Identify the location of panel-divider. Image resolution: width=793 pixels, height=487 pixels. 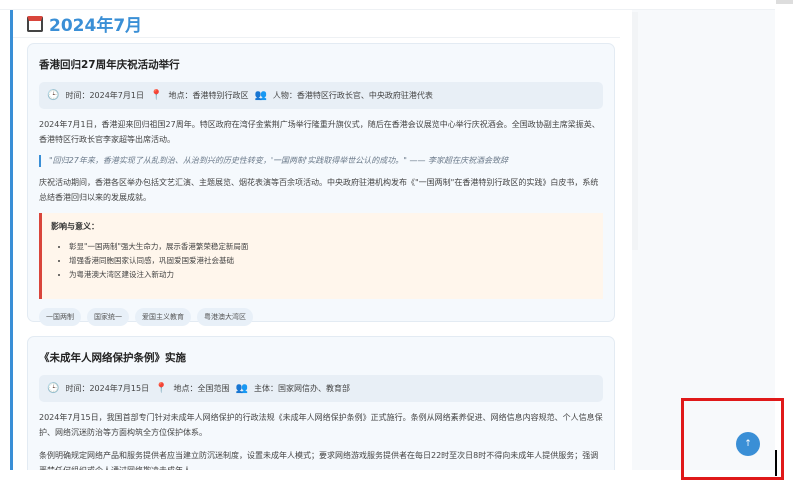
(635, 131).